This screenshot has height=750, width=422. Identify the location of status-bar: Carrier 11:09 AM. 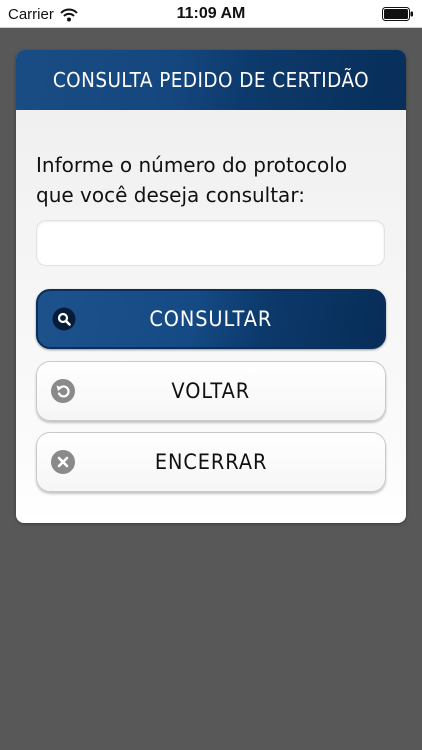
(211, 14).